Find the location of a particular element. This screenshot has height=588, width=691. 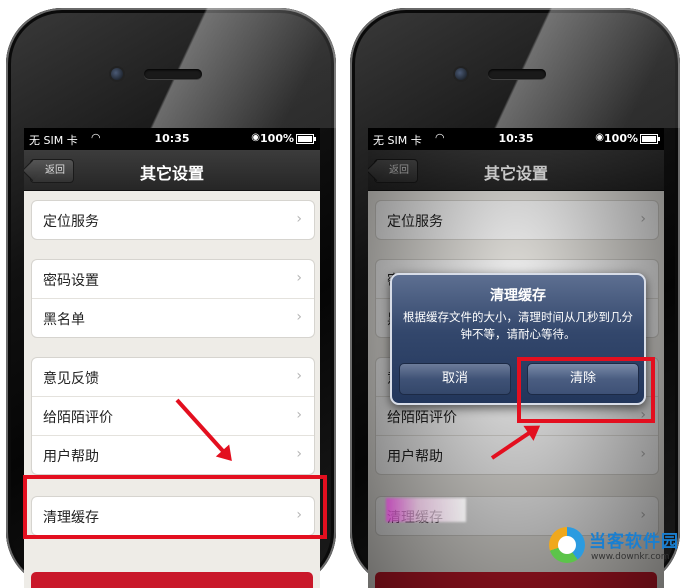

cancel-button: 取消 is located at coordinates (455, 379).